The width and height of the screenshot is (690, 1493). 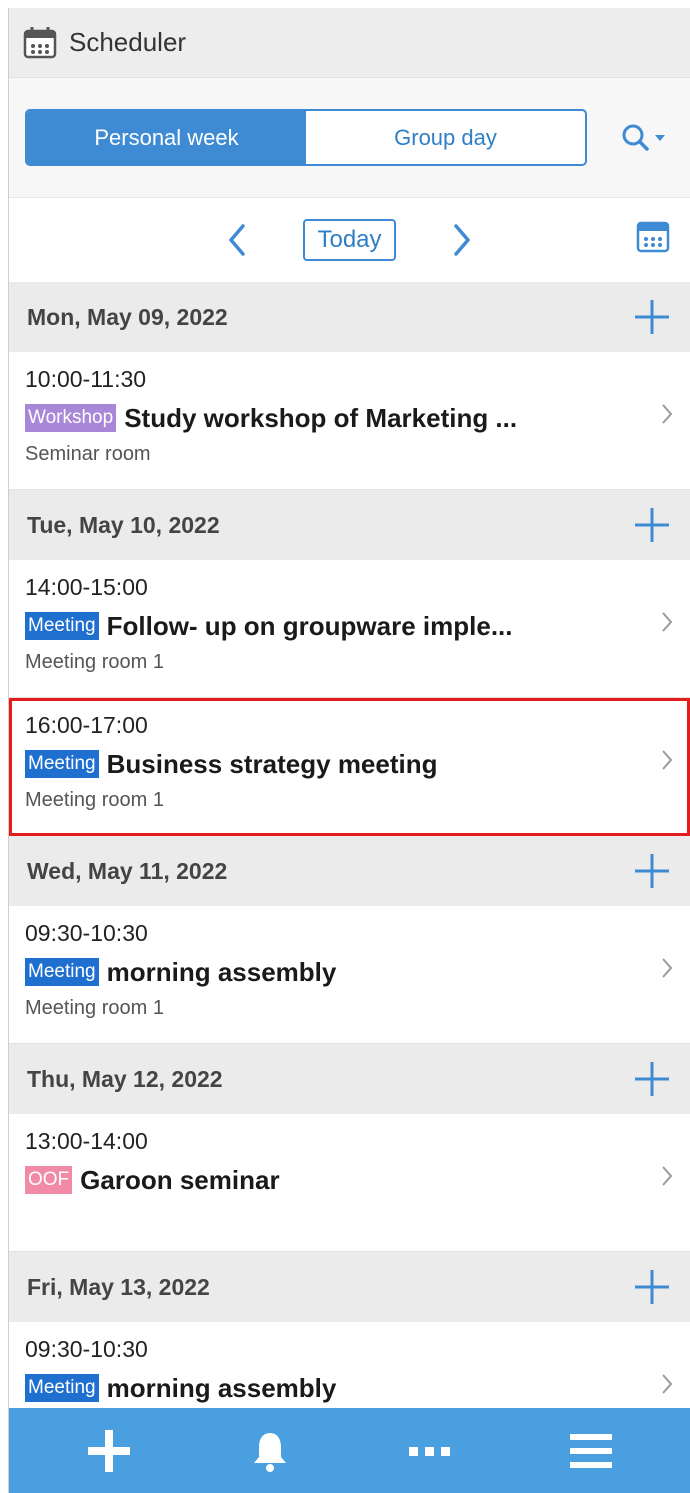 I want to click on bell-icon, so click(x=269, y=1452).